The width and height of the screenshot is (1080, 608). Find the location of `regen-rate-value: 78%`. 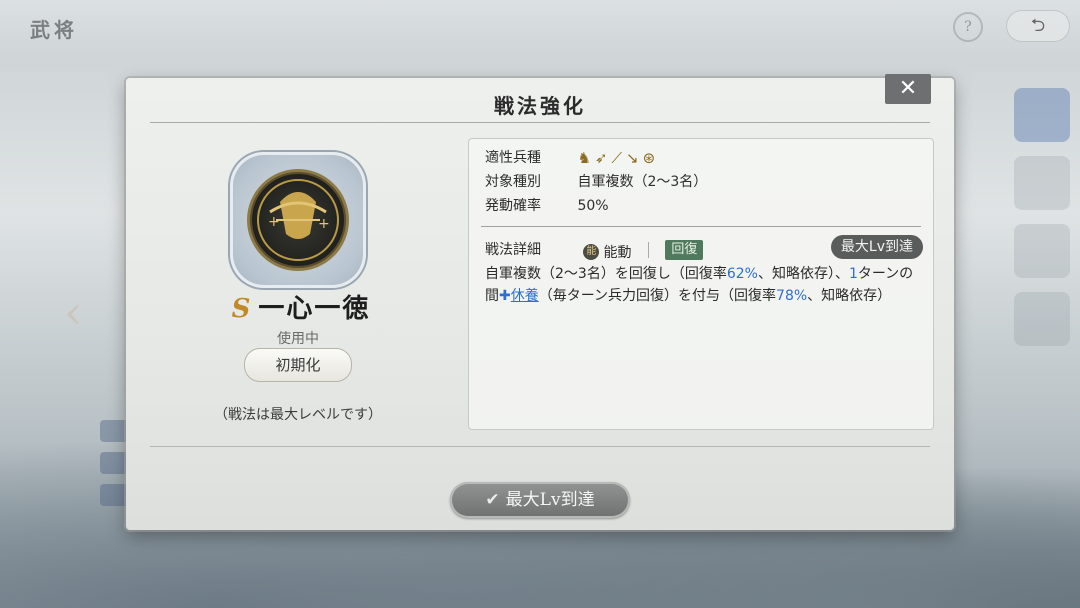

regen-rate-value: 78% is located at coordinates (792, 296).